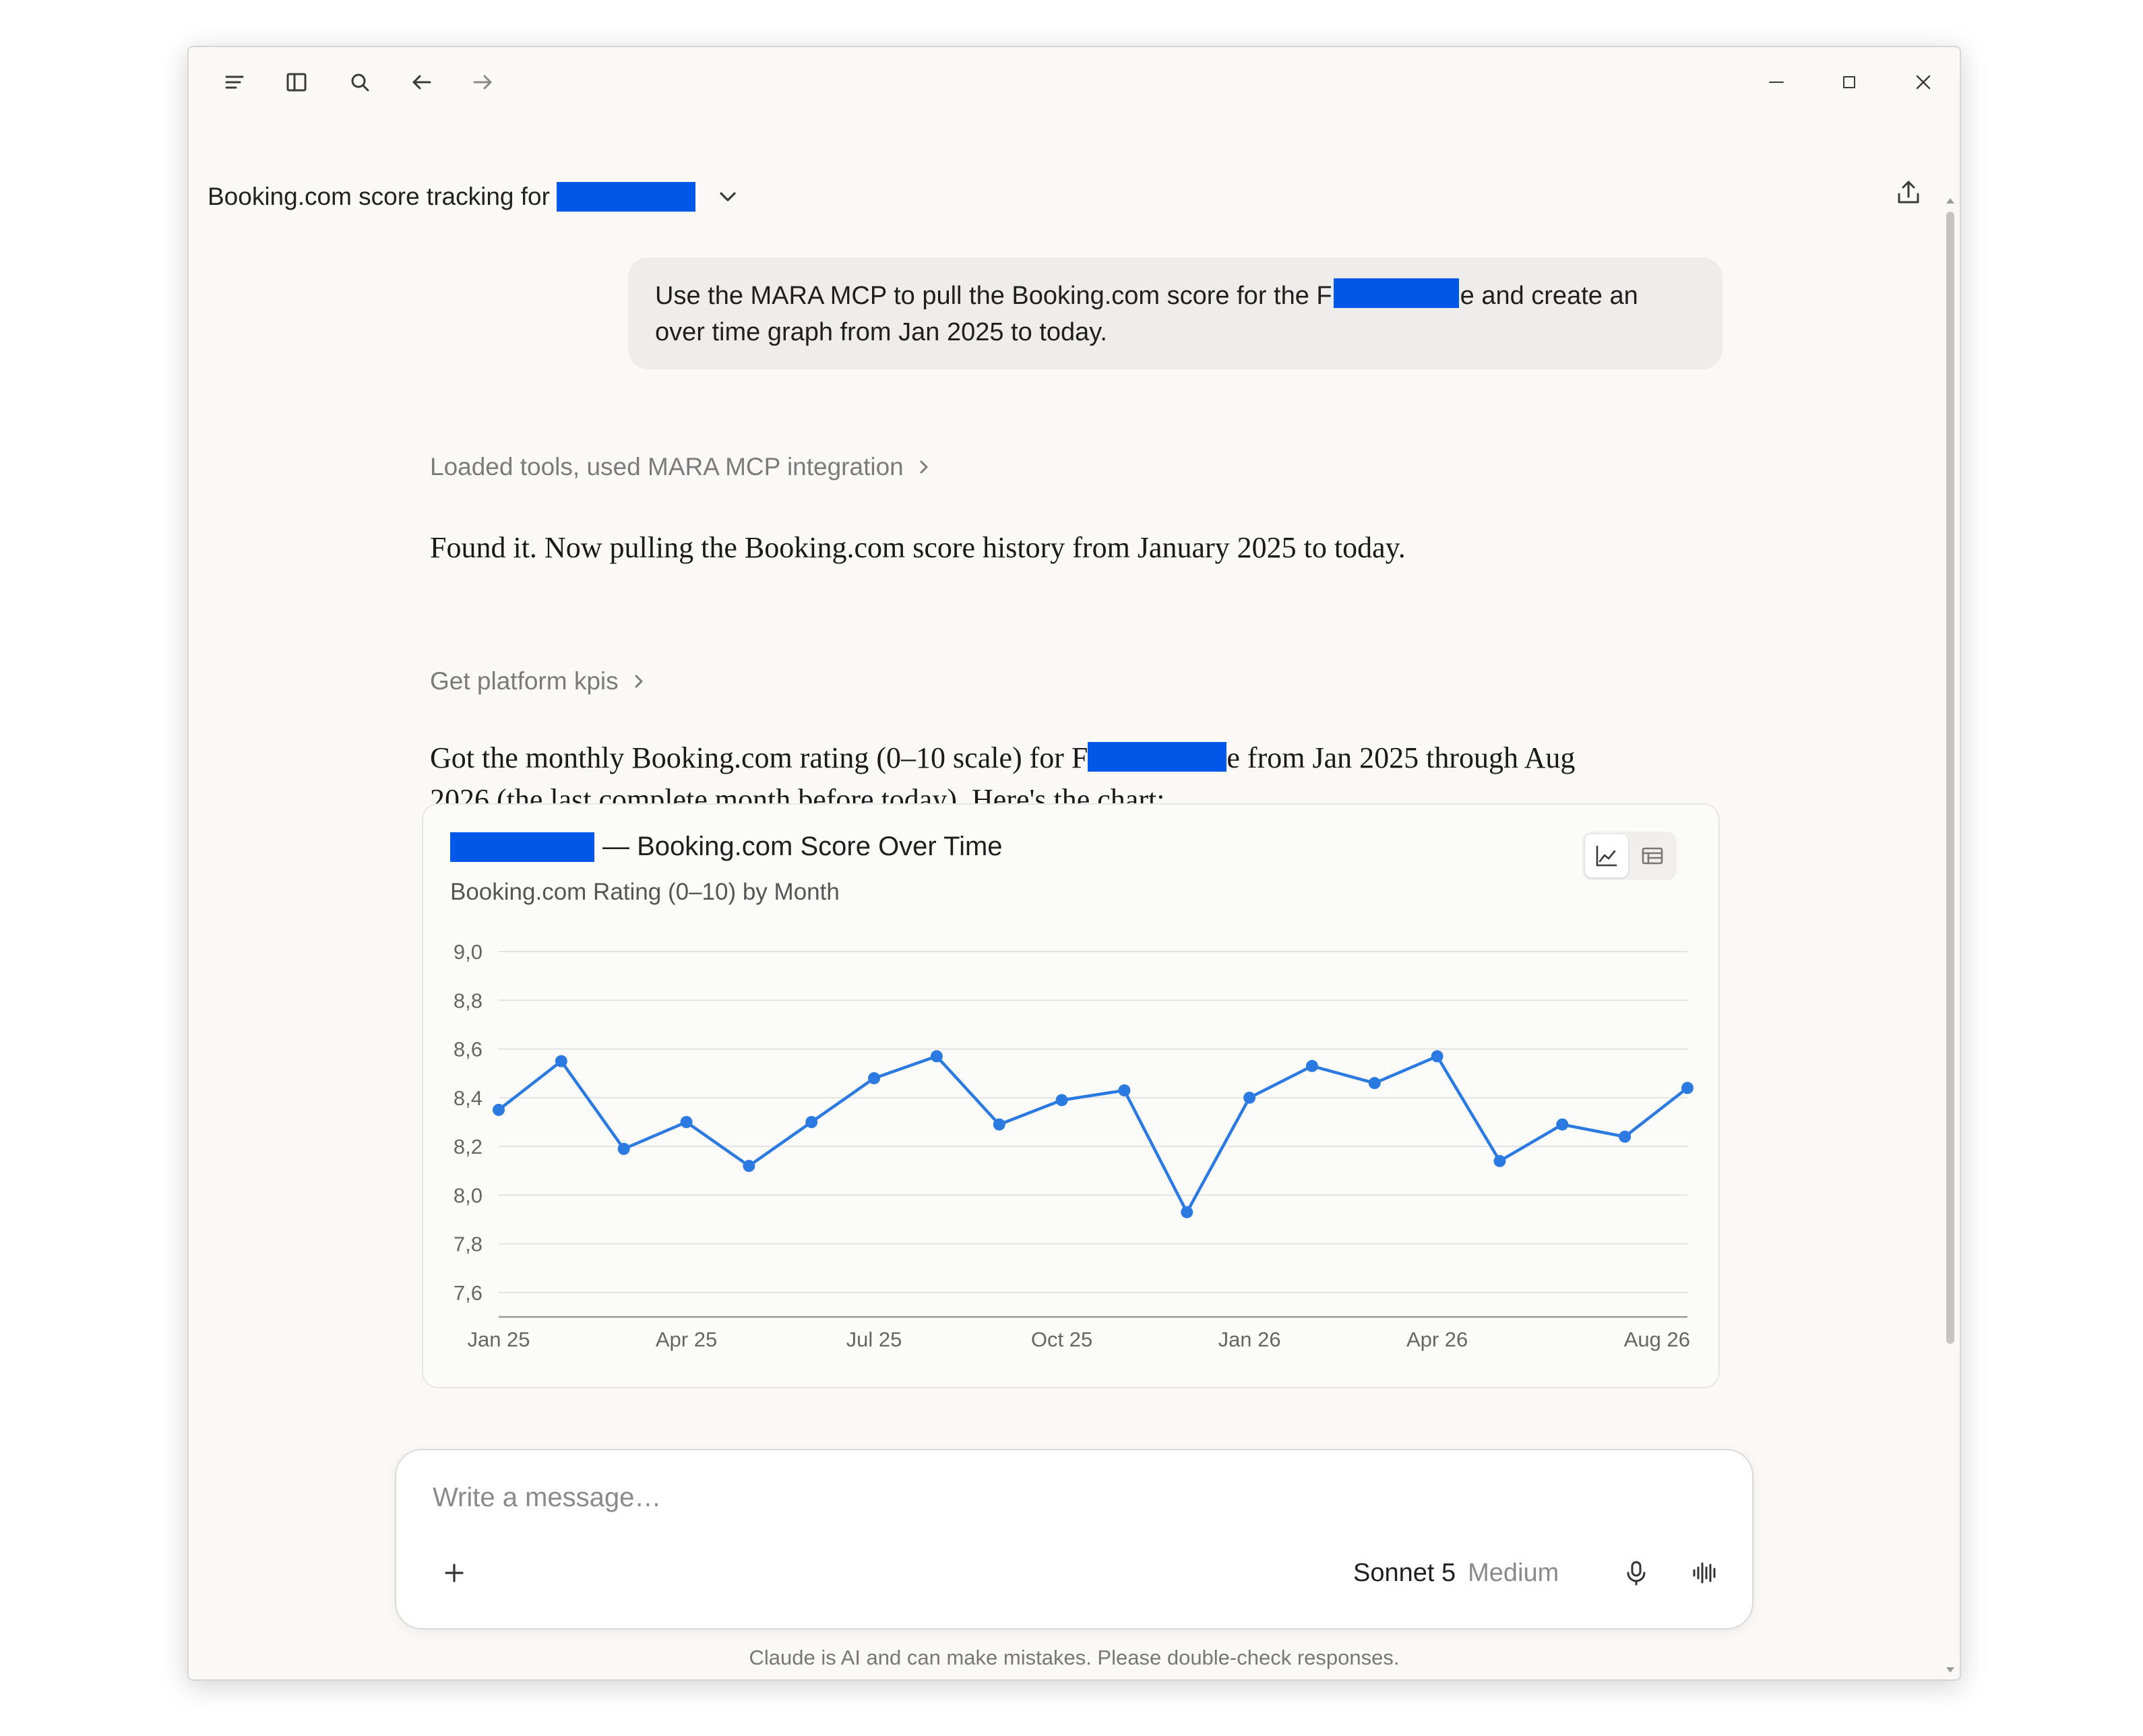 The image size is (2143, 1736). Describe the element at coordinates (881, 332) in the screenshot. I see `user-message-text-line2: over time graph from Jan 2025 to today.` at that location.